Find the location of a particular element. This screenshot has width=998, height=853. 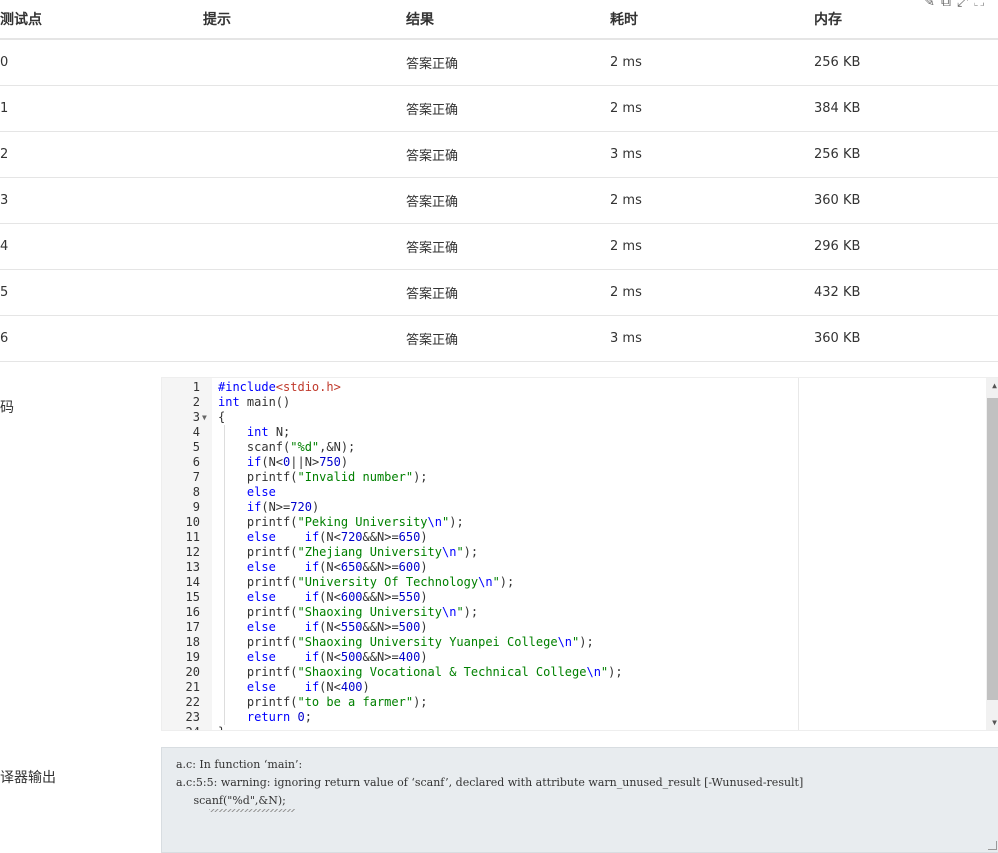

code-text: printf("University Of Technology\n"); is located at coordinates (366, 582).